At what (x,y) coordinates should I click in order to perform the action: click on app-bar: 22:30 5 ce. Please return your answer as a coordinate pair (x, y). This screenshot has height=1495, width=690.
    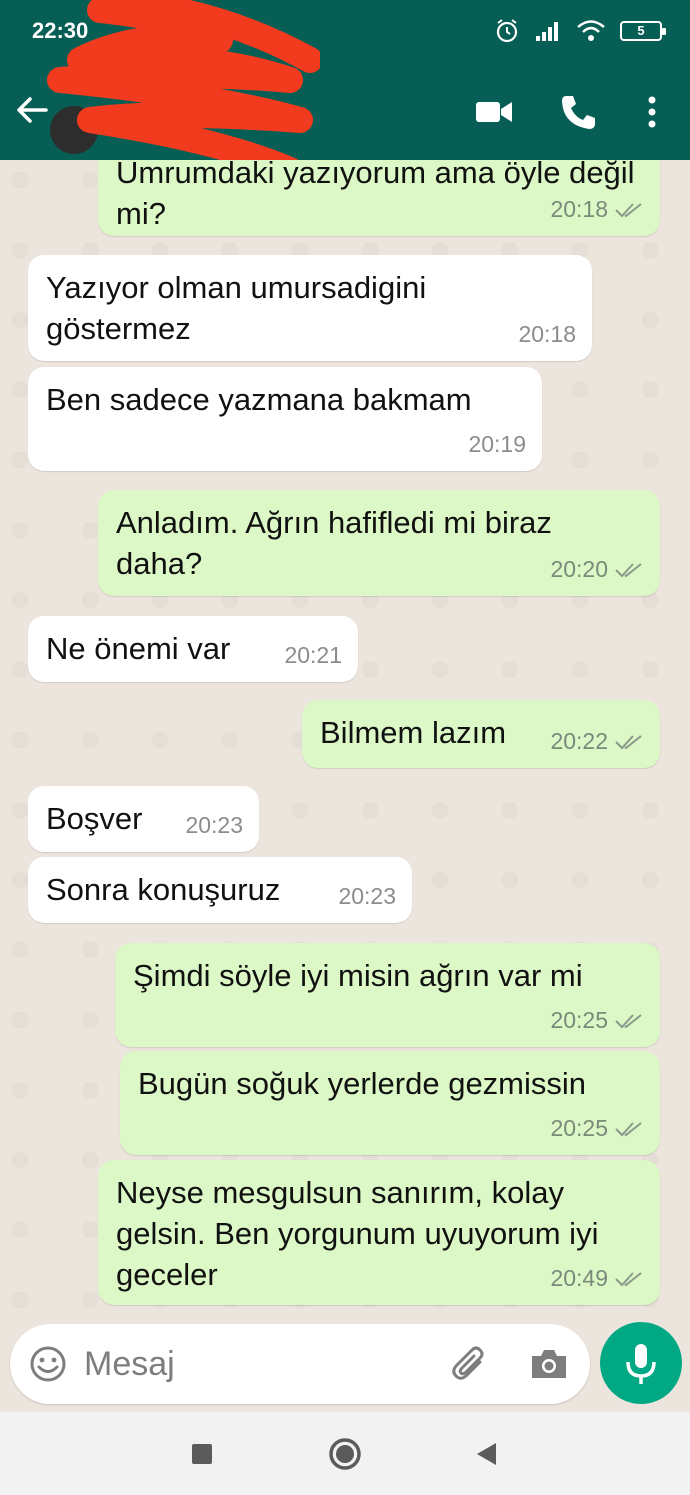
    Looking at the image, I should click on (345, 91).